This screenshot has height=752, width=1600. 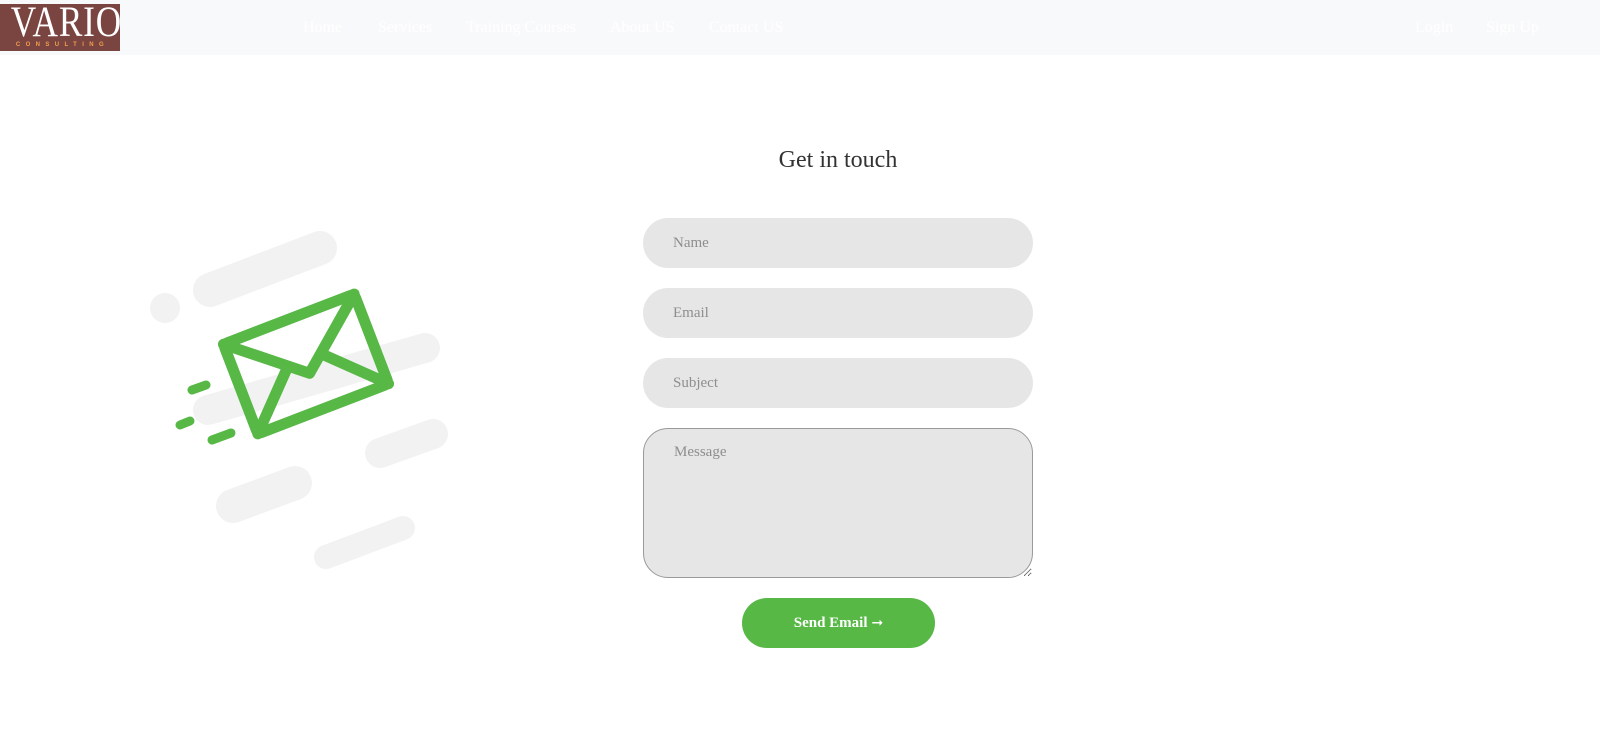 What do you see at coordinates (521, 28) in the screenshot?
I see `nav-link-training-courses: Training Courses` at bounding box center [521, 28].